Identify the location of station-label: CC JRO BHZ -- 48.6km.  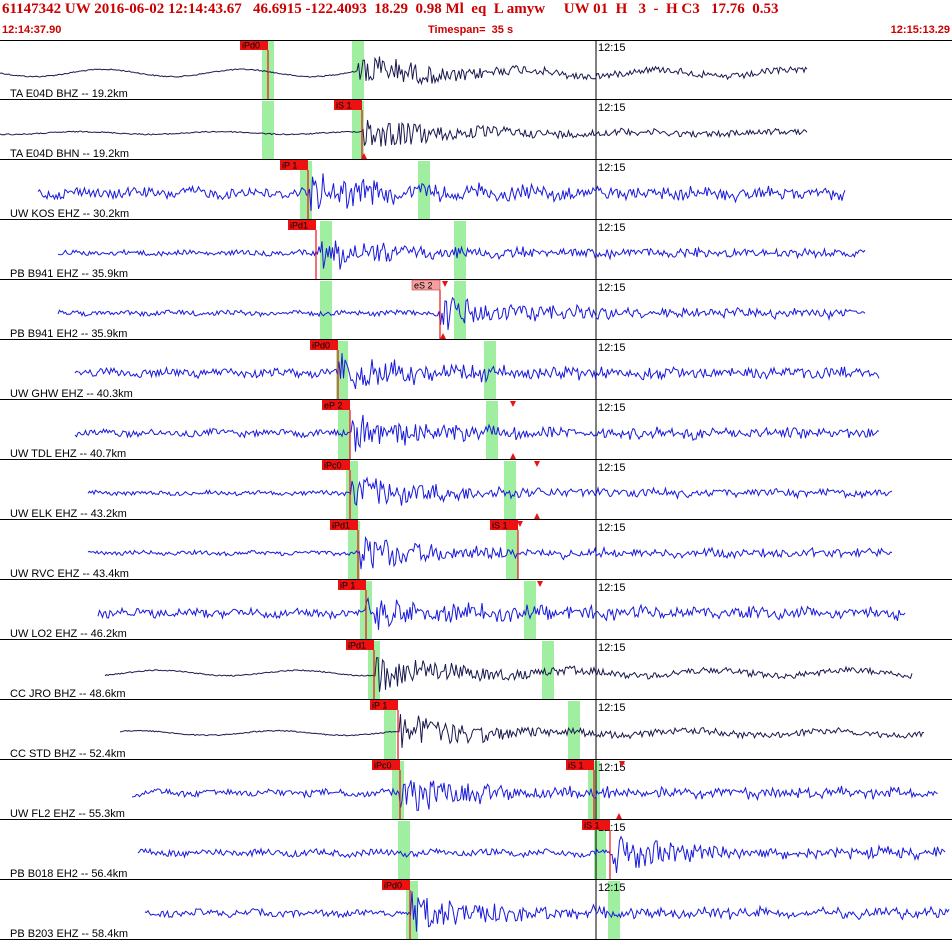
(68, 694).